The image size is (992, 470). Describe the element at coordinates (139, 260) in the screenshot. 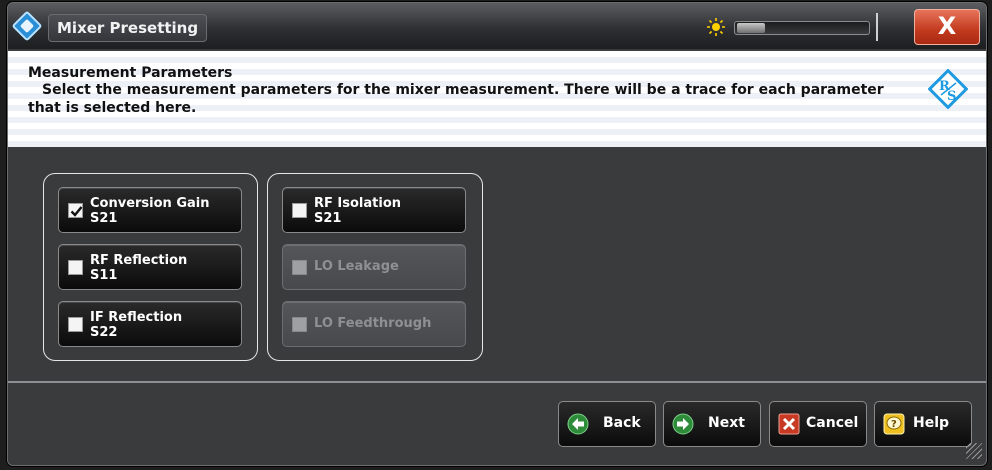

I see `param-label: RF Reflection` at that location.